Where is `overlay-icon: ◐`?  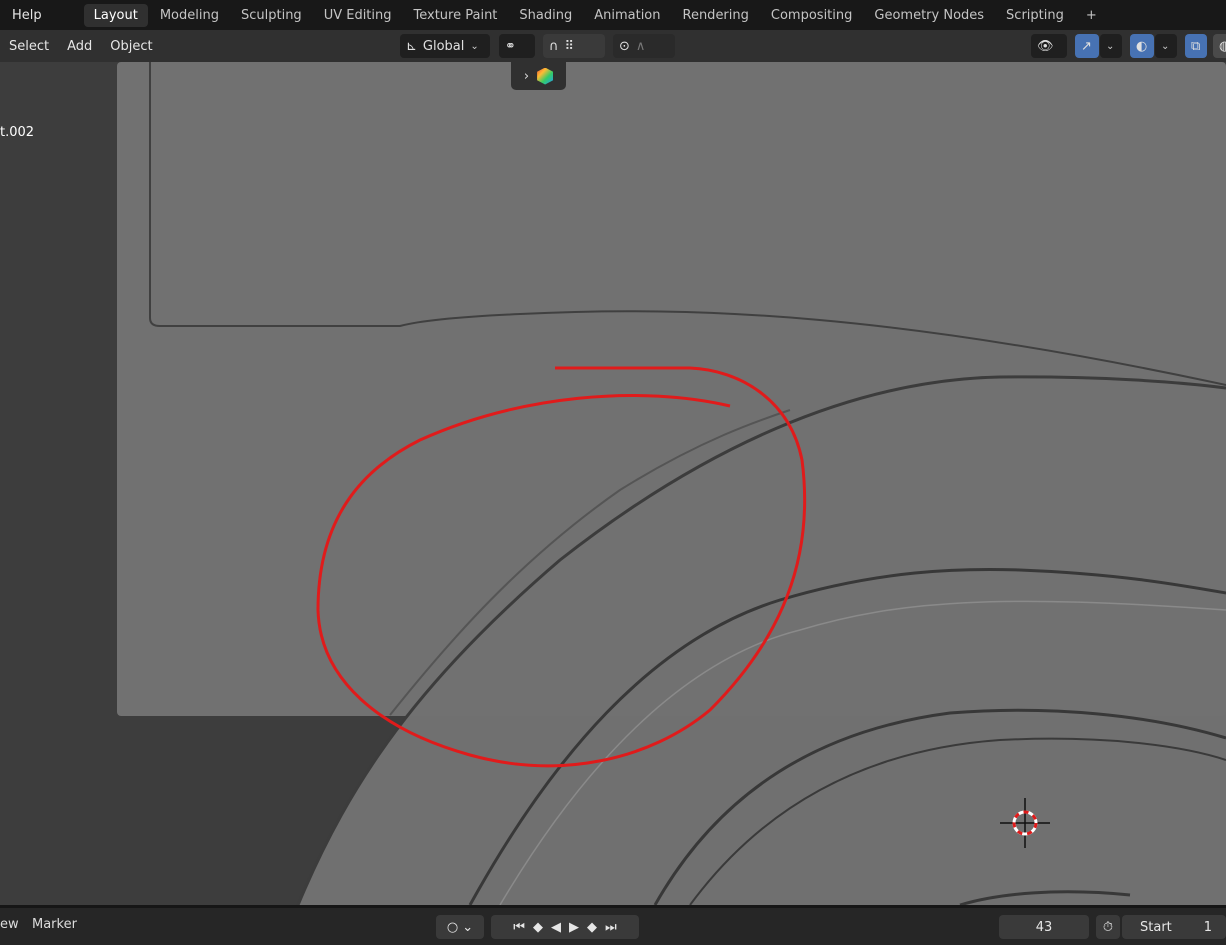 overlay-icon: ◐ is located at coordinates (1142, 46).